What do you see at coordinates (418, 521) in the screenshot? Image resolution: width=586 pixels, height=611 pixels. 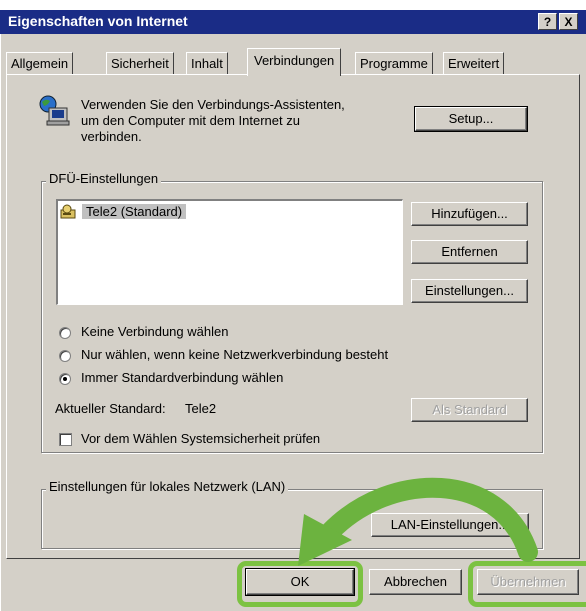 I see `arrow-icon` at bounding box center [418, 521].